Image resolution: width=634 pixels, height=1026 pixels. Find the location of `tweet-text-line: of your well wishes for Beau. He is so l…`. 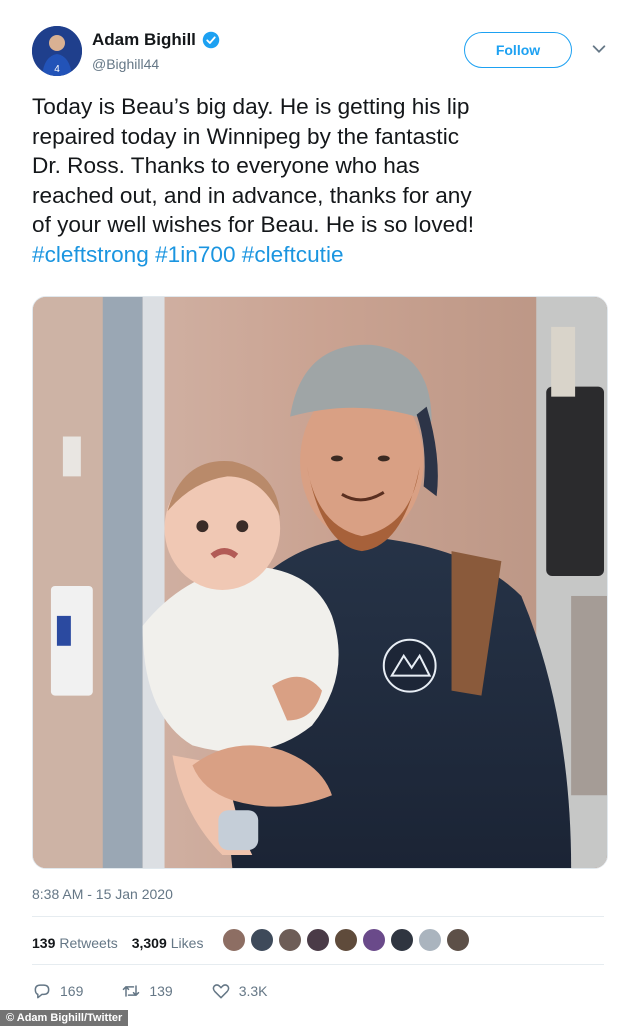

tweet-text-line: of your well wishes for Beau. He is so l… is located at coordinates (253, 224).